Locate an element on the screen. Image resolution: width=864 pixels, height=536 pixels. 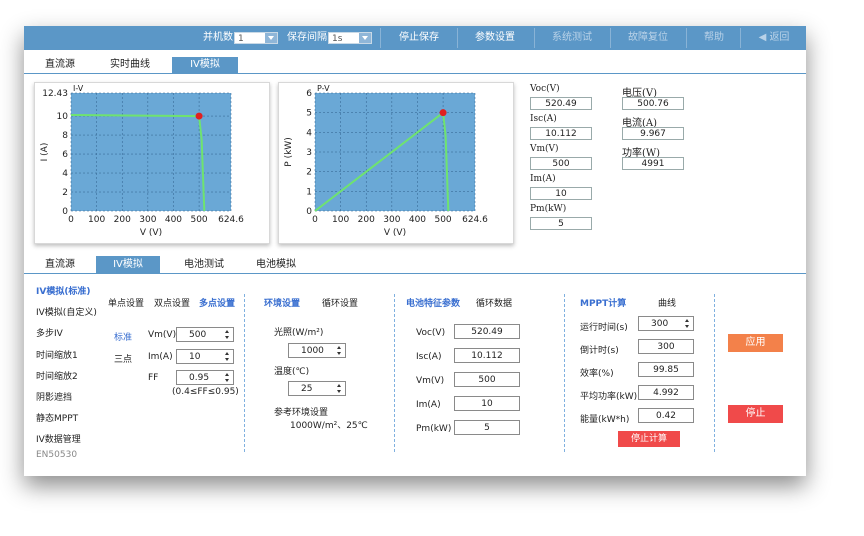
env-setting-tab: 环境设置 is located at coordinates (282, 302).